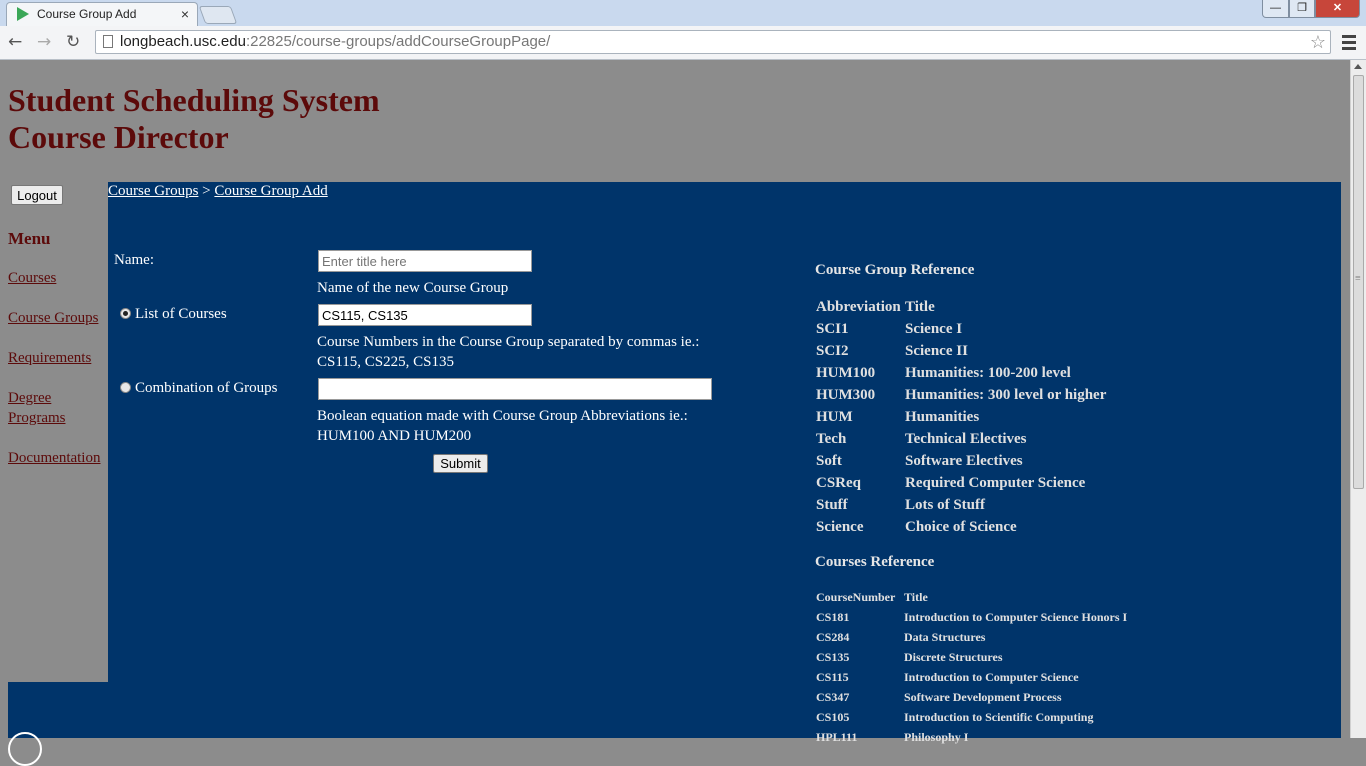  What do you see at coordinates (43, 408) in the screenshot?
I see `sidebar-item-degree-programs: Degree Programs` at bounding box center [43, 408].